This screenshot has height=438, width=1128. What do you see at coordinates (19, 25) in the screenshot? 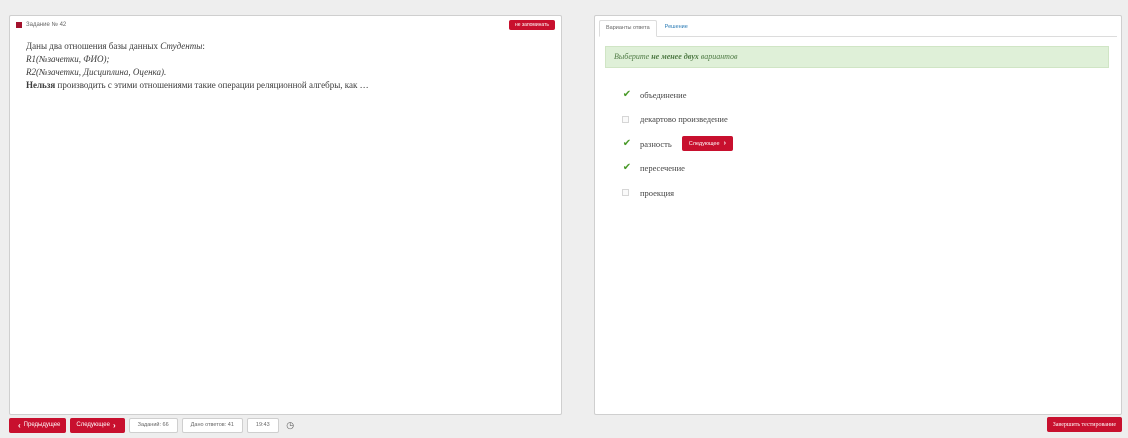
I see `task-marker-icon` at bounding box center [19, 25].